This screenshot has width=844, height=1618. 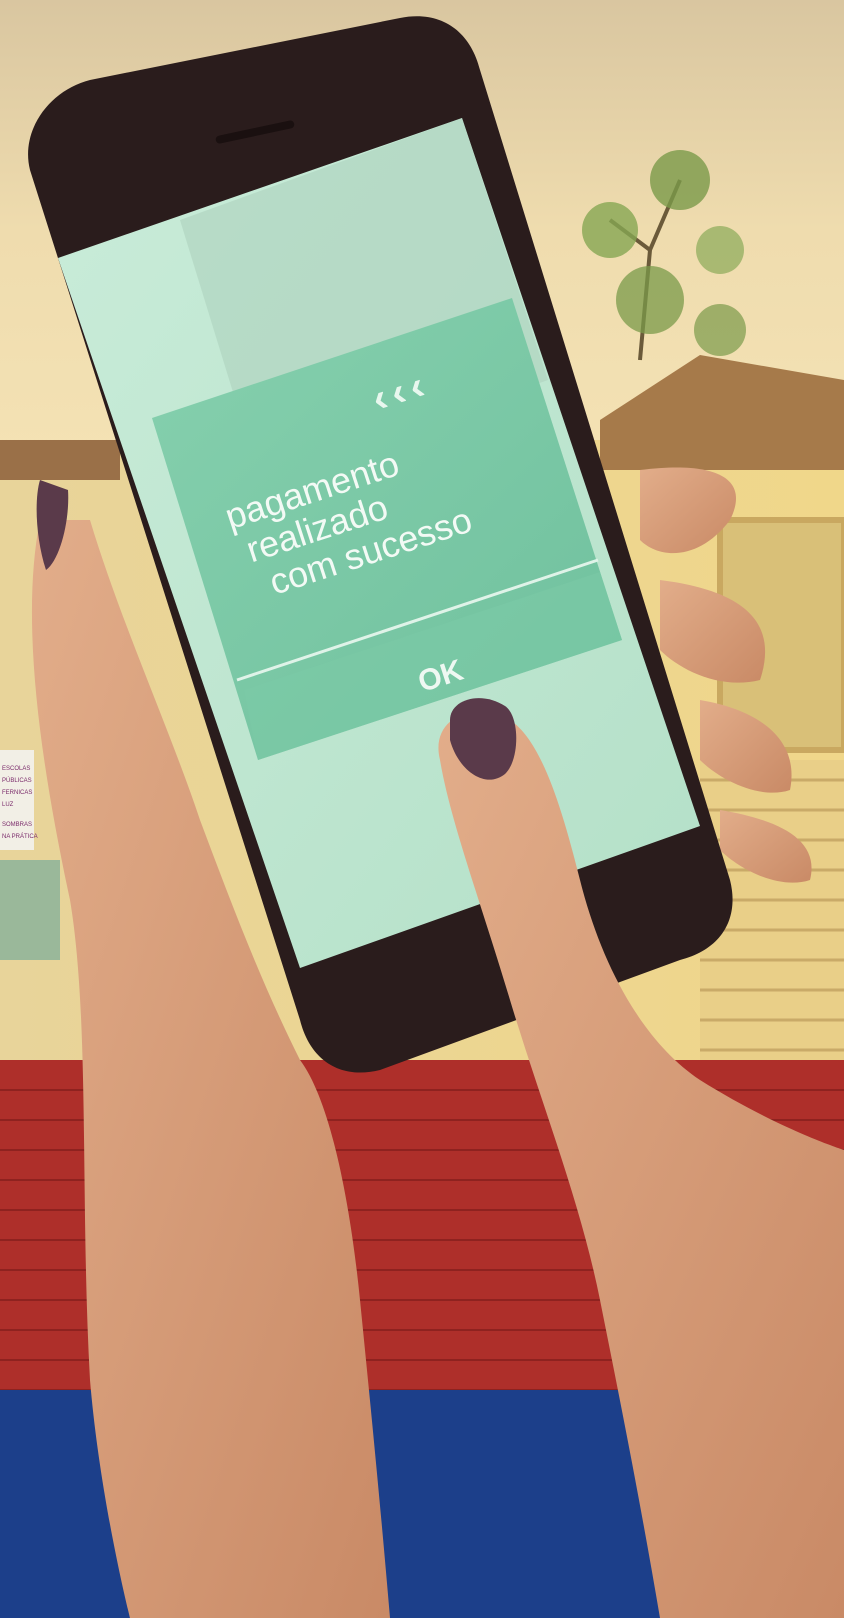 I want to click on tiles, so click(x=30, y=910).